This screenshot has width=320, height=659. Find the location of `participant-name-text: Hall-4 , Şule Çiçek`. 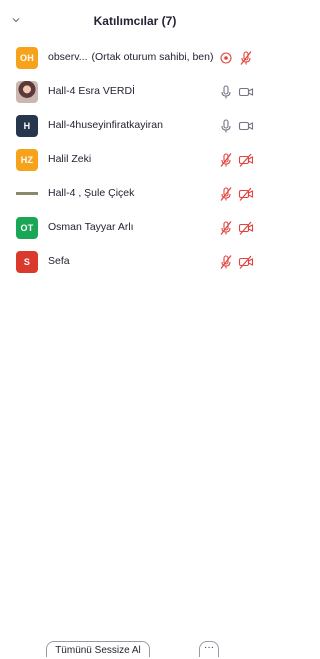

participant-name-text: Hall-4 , Şule Çiçek is located at coordinates (91, 193).